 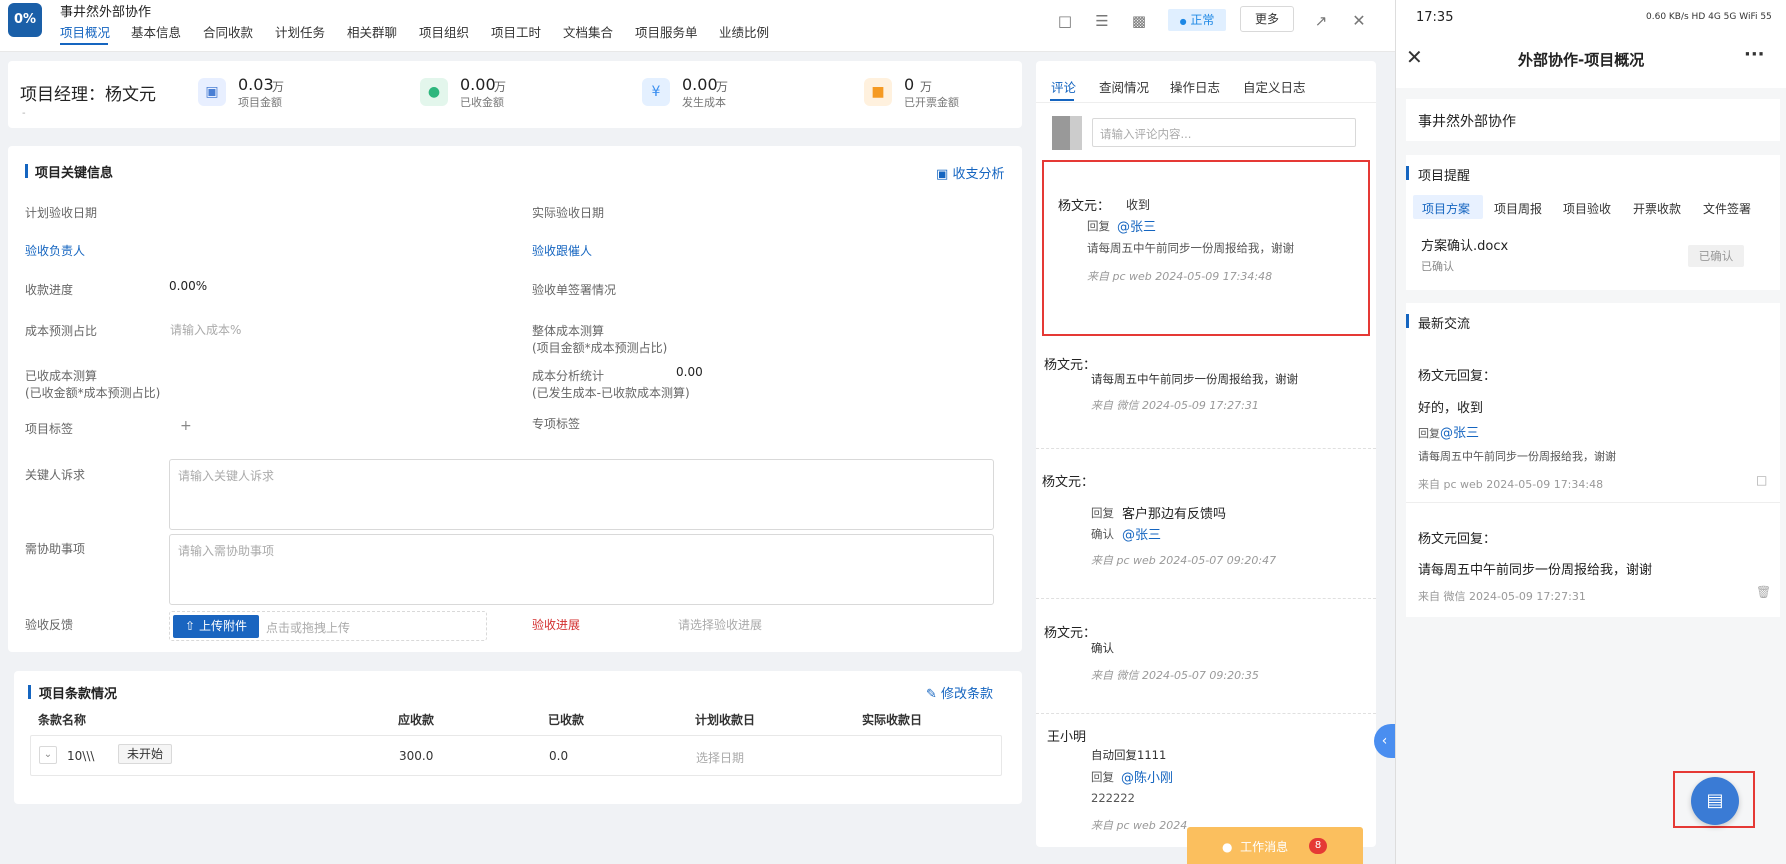 I want to click on chevron-down-icon: ⌄, so click(x=48, y=755).